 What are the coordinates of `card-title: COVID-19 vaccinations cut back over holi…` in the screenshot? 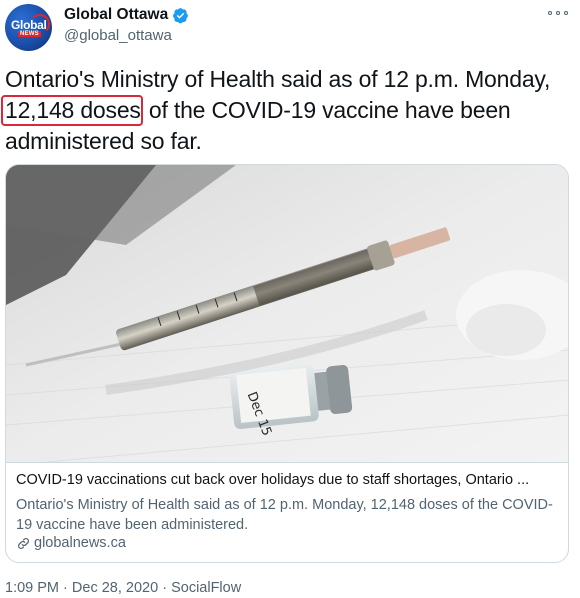 It's located at (286, 480).